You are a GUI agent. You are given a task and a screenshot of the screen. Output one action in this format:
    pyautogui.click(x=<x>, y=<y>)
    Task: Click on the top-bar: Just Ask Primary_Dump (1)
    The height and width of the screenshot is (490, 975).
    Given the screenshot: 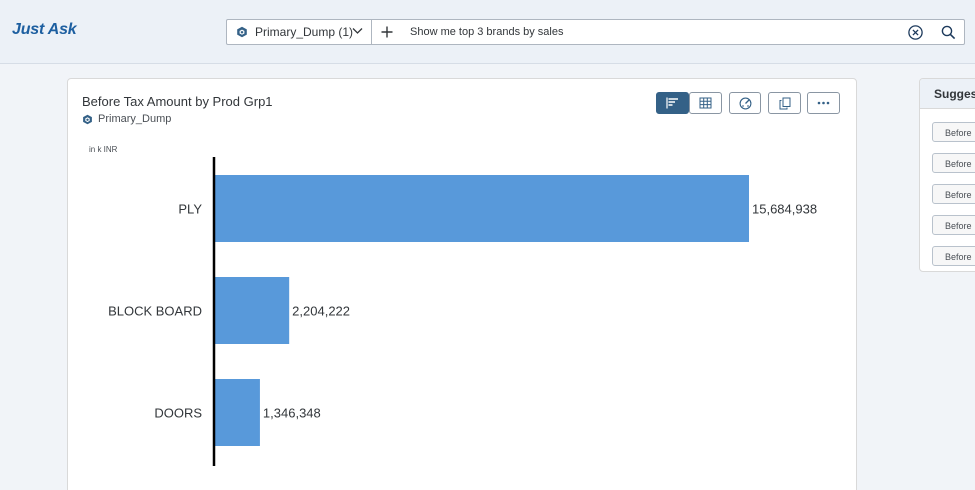 What is the action you would take?
    pyautogui.click(x=487, y=32)
    